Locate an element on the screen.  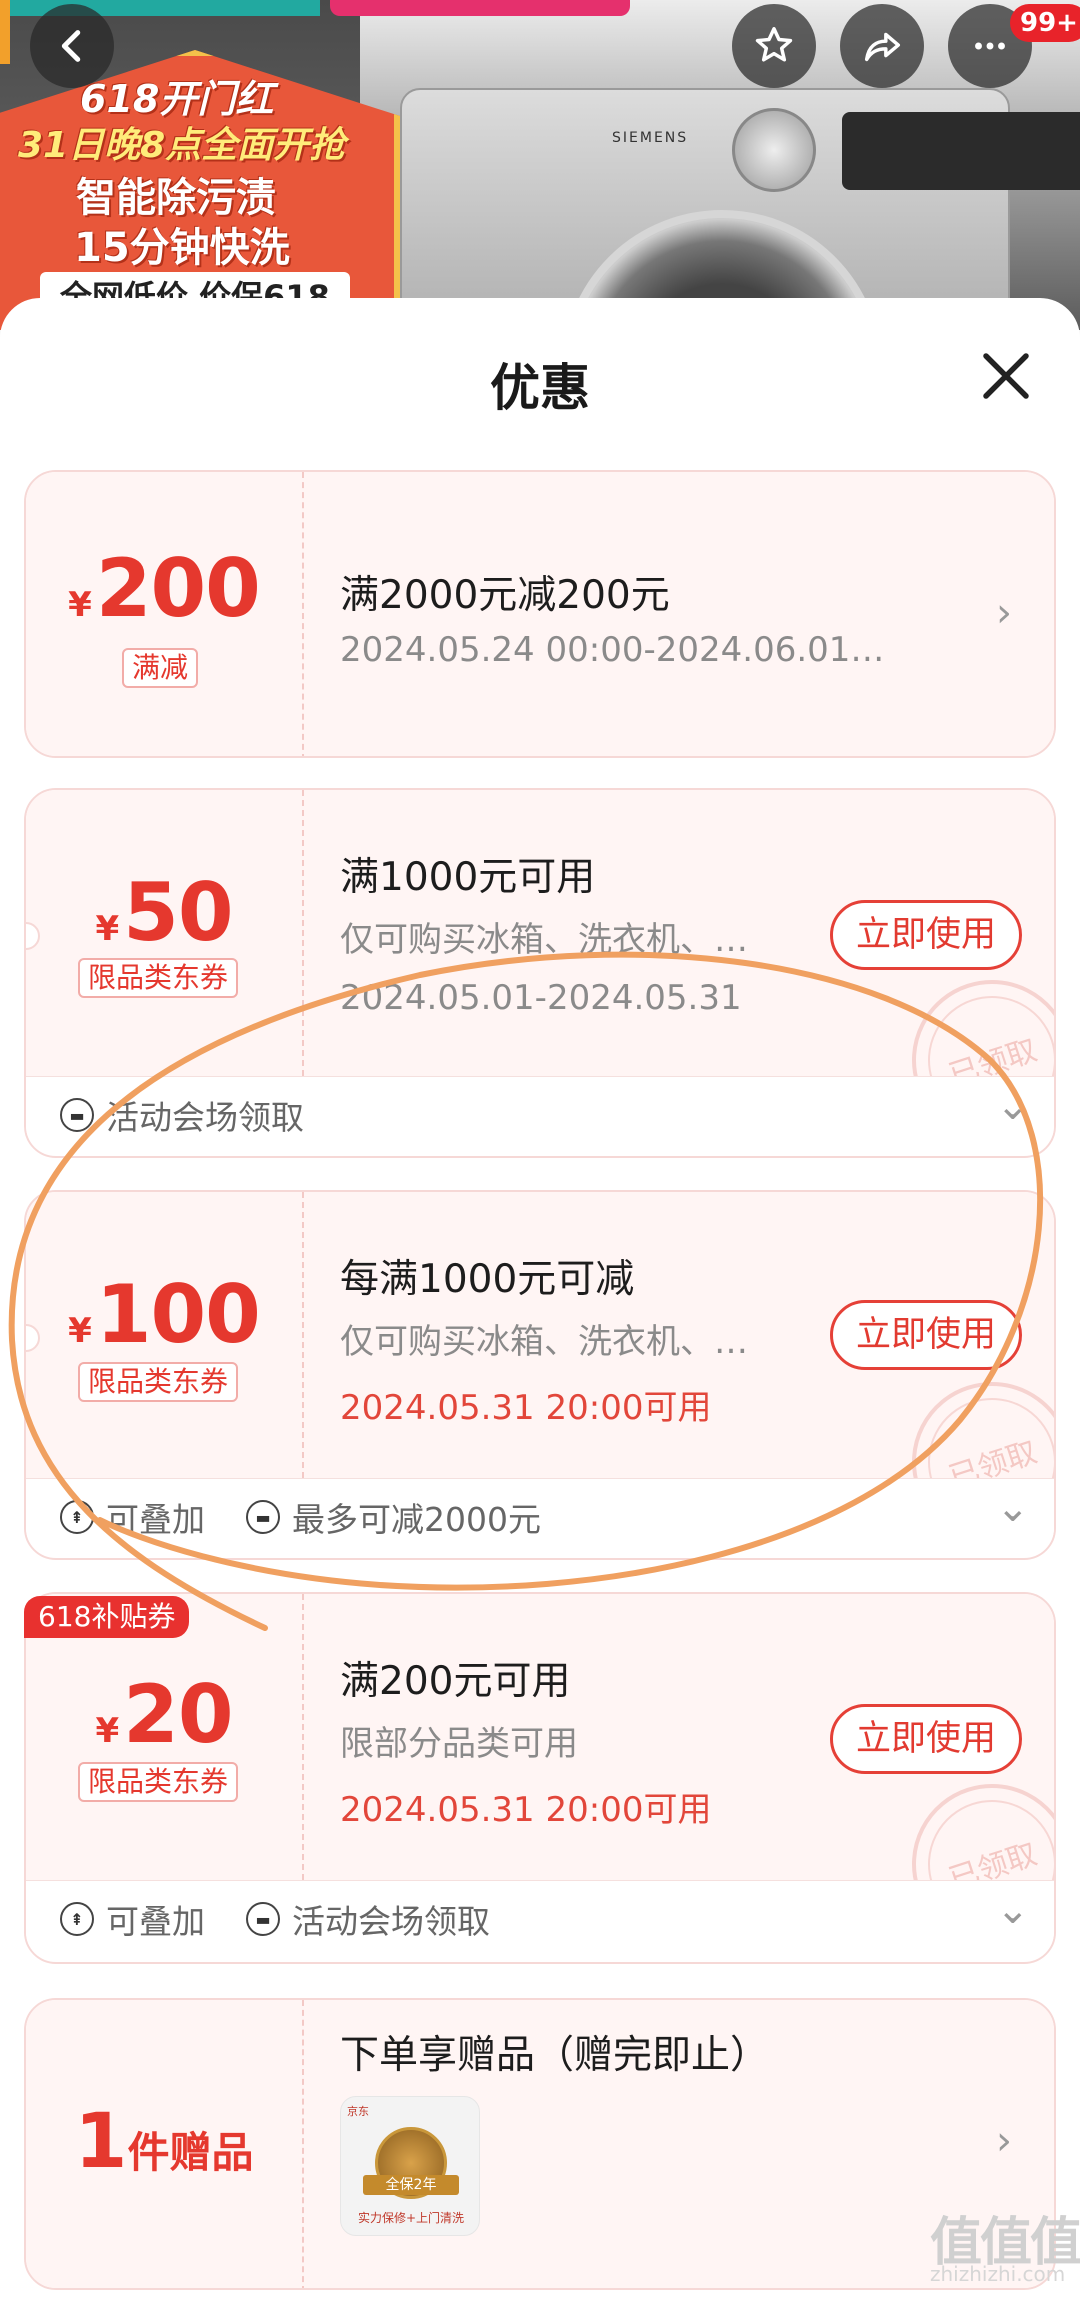
watermark-url: zhizhizhi.com is located at coordinates (998, 2274).